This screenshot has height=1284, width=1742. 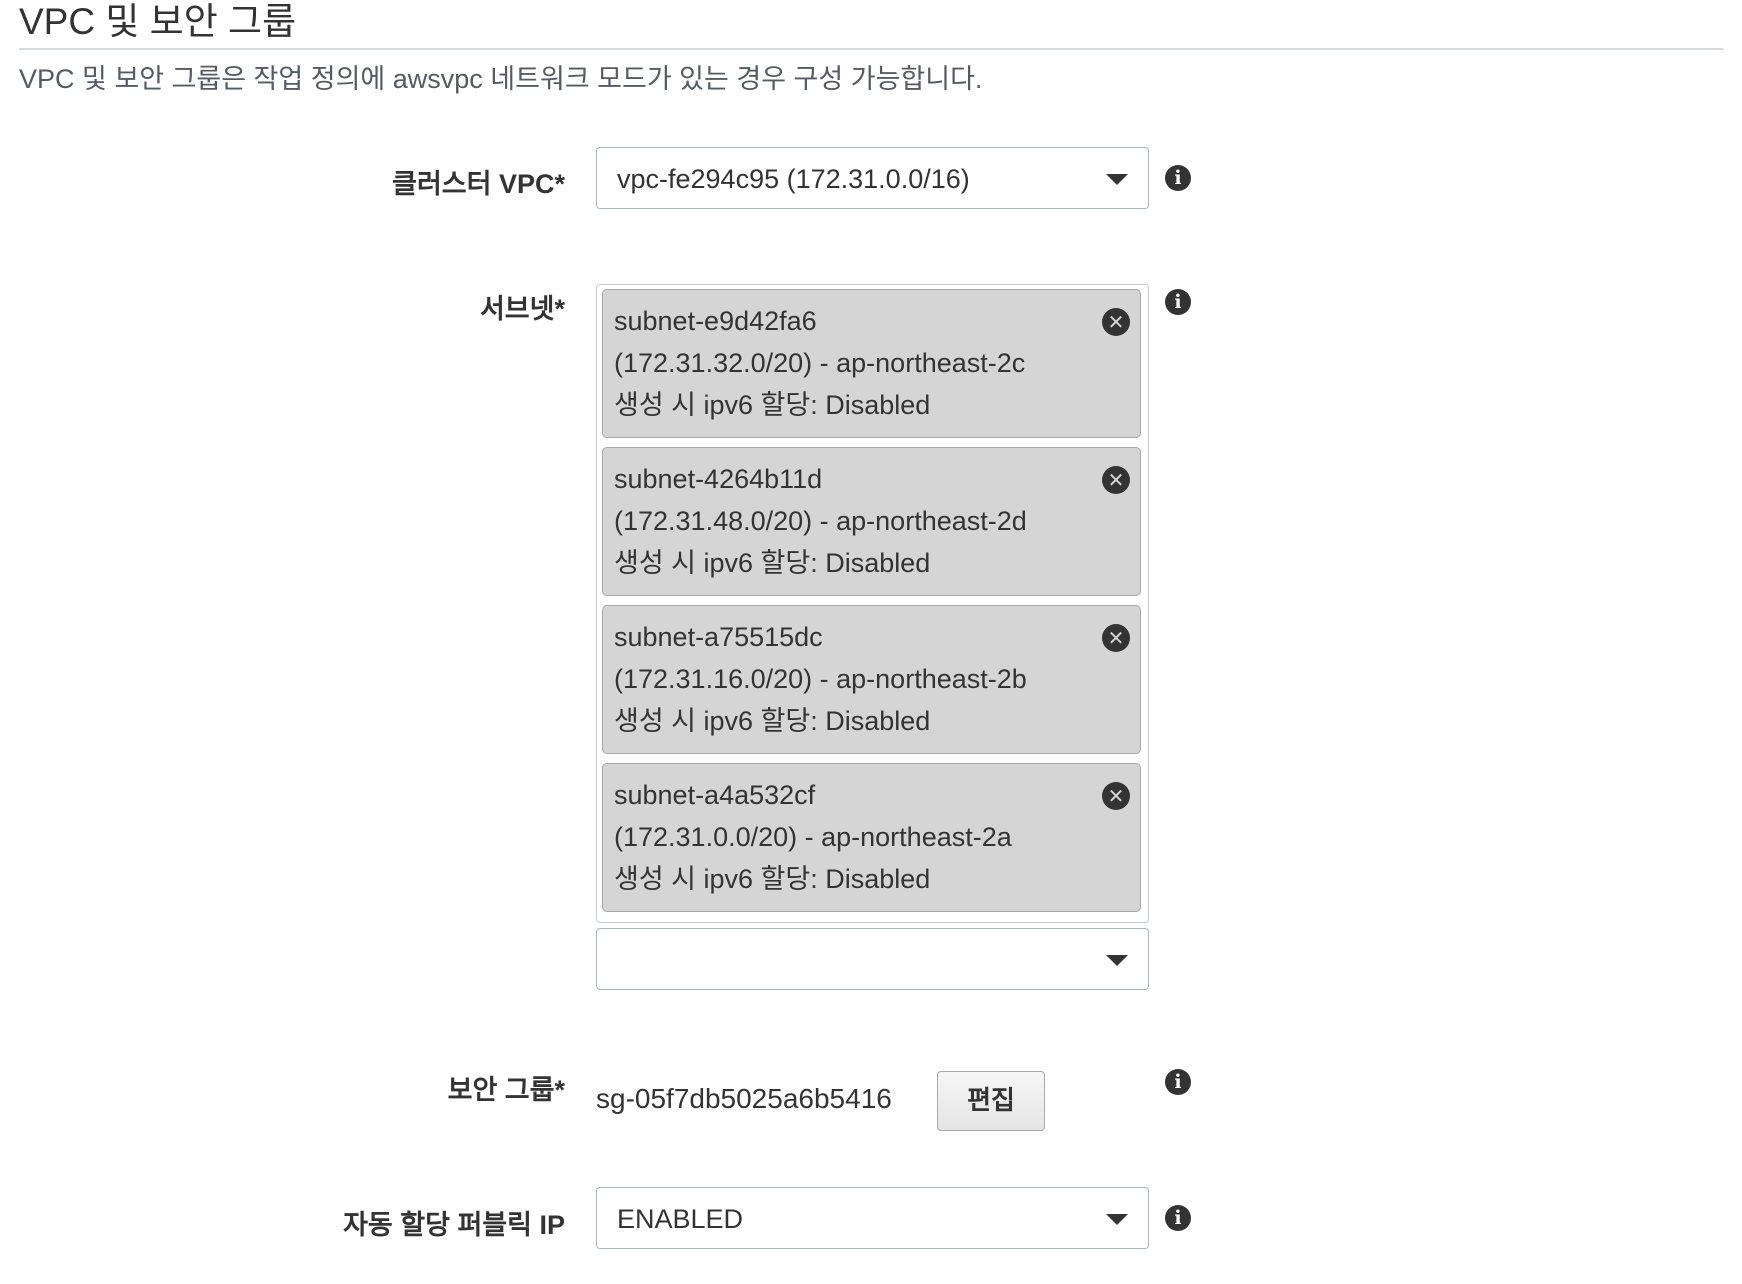 I want to click on security-group-value: sg-05f7db5025a6b5416, so click(x=744, y=1098).